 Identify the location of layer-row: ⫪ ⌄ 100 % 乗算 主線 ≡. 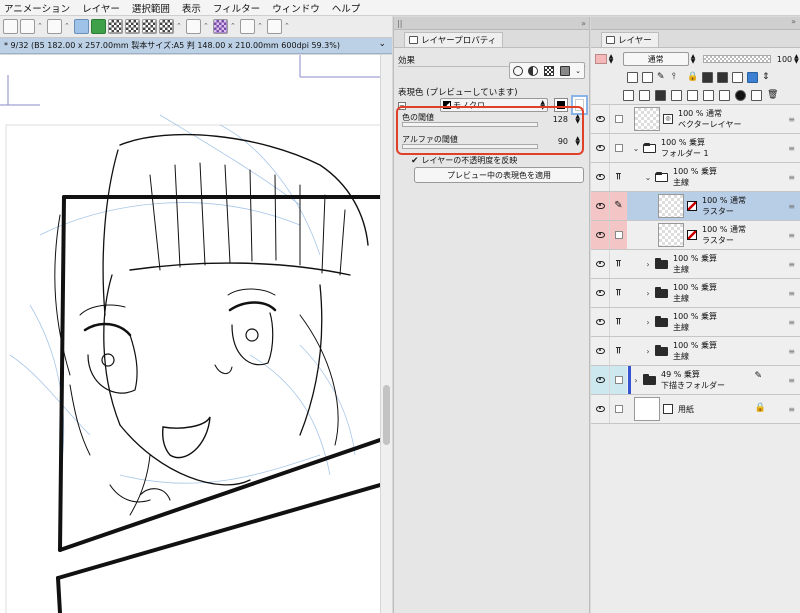
(695, 177).